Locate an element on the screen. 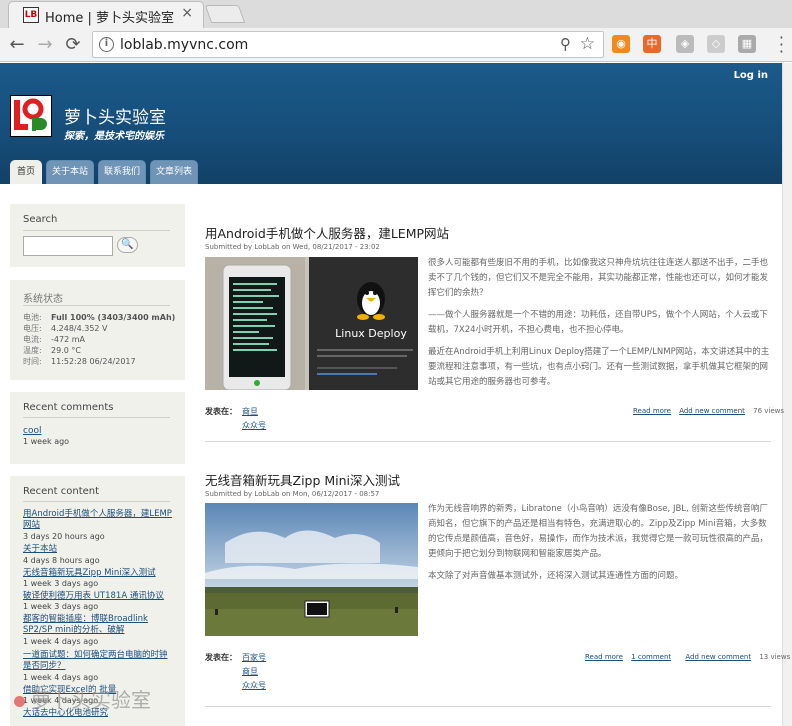  search-button: 🔍 is located at coordinates (127, 245).